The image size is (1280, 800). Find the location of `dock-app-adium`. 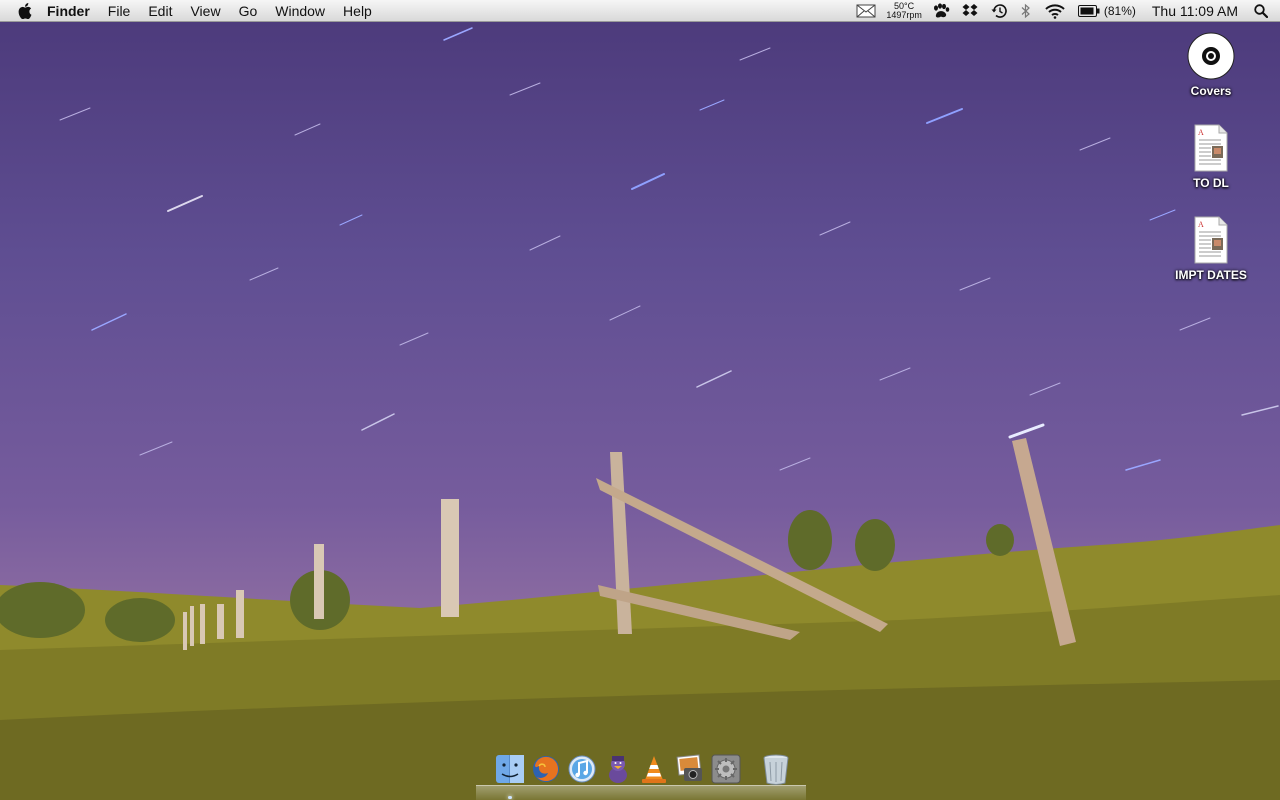

dock-app-adium is located at coordinates (618, 769).